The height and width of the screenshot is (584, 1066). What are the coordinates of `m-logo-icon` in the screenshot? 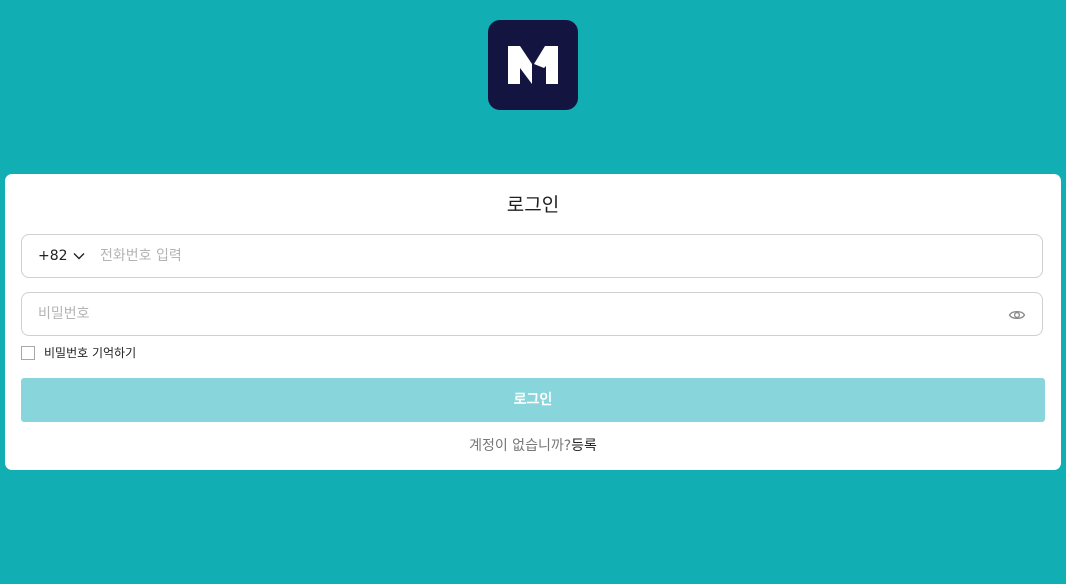 It's located at (533, 65).